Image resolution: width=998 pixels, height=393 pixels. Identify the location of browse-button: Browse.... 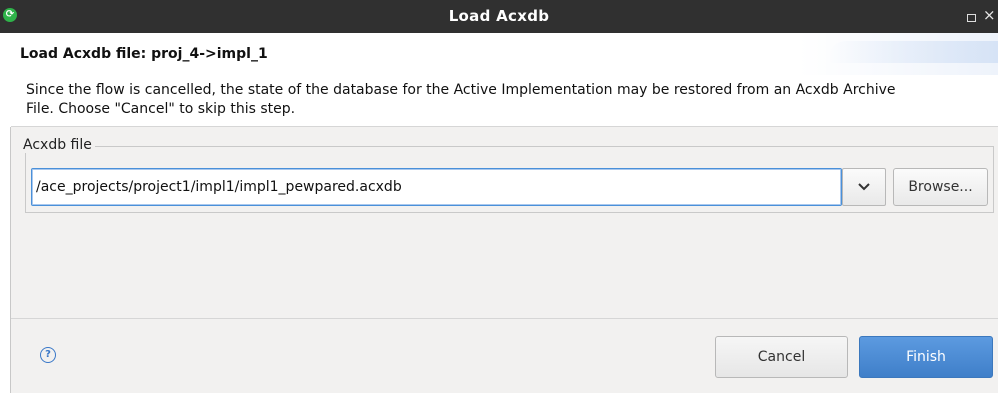
(940, 187).